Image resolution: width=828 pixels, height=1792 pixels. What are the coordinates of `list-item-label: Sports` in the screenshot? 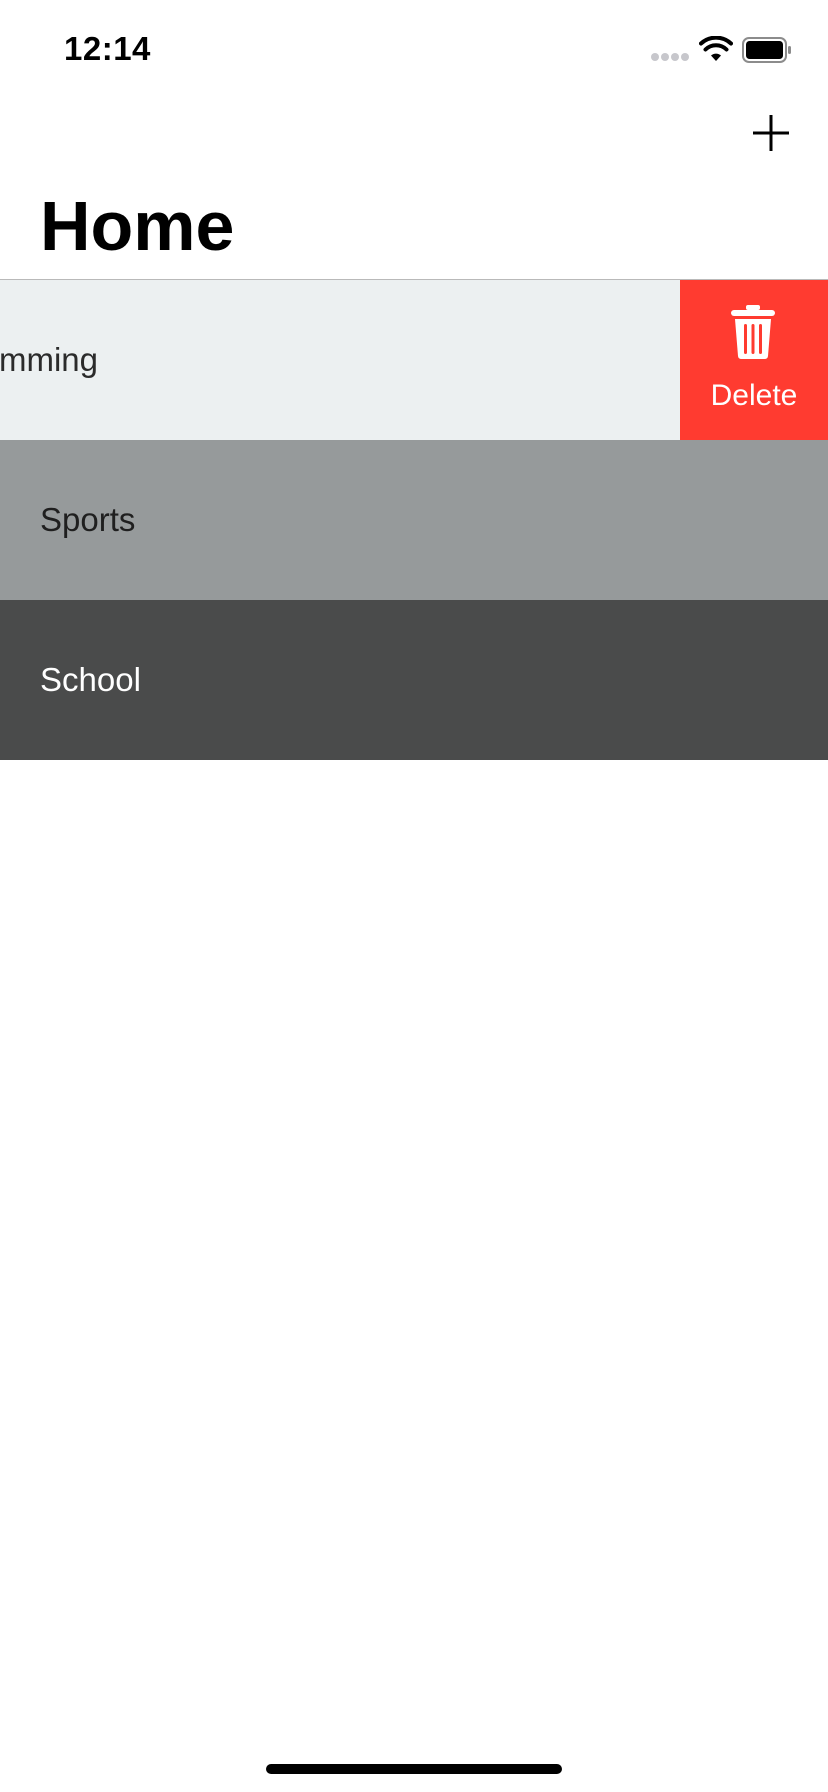 It's located at (88, 519).